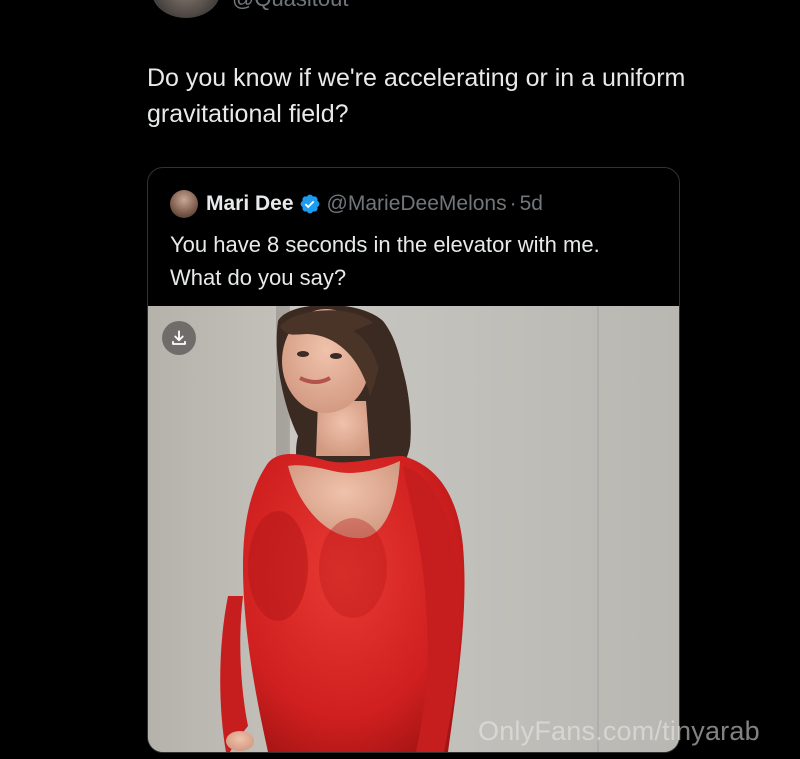 The image size is (800, 759). Describe the element at coordinates (309, 204) in the screenshot. I see `verified-badge-icon` at that location.